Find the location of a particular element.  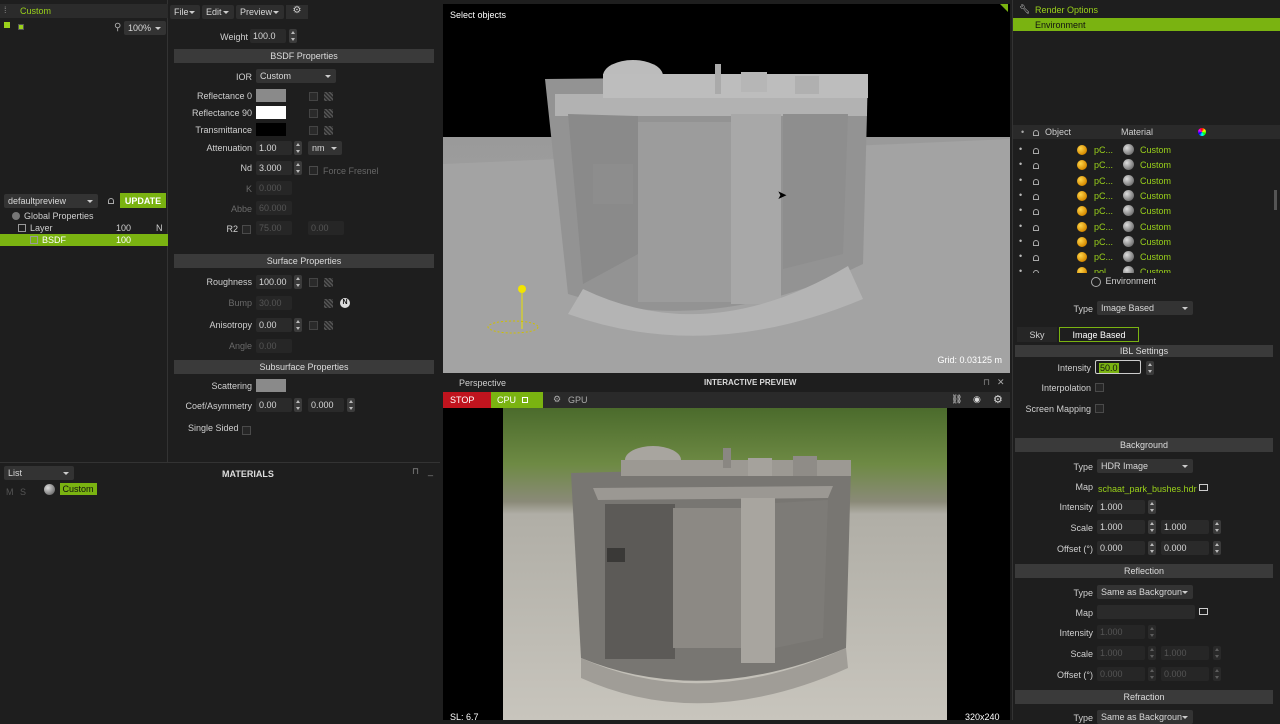

r2-checkbox is located at coordinates (246, 229).